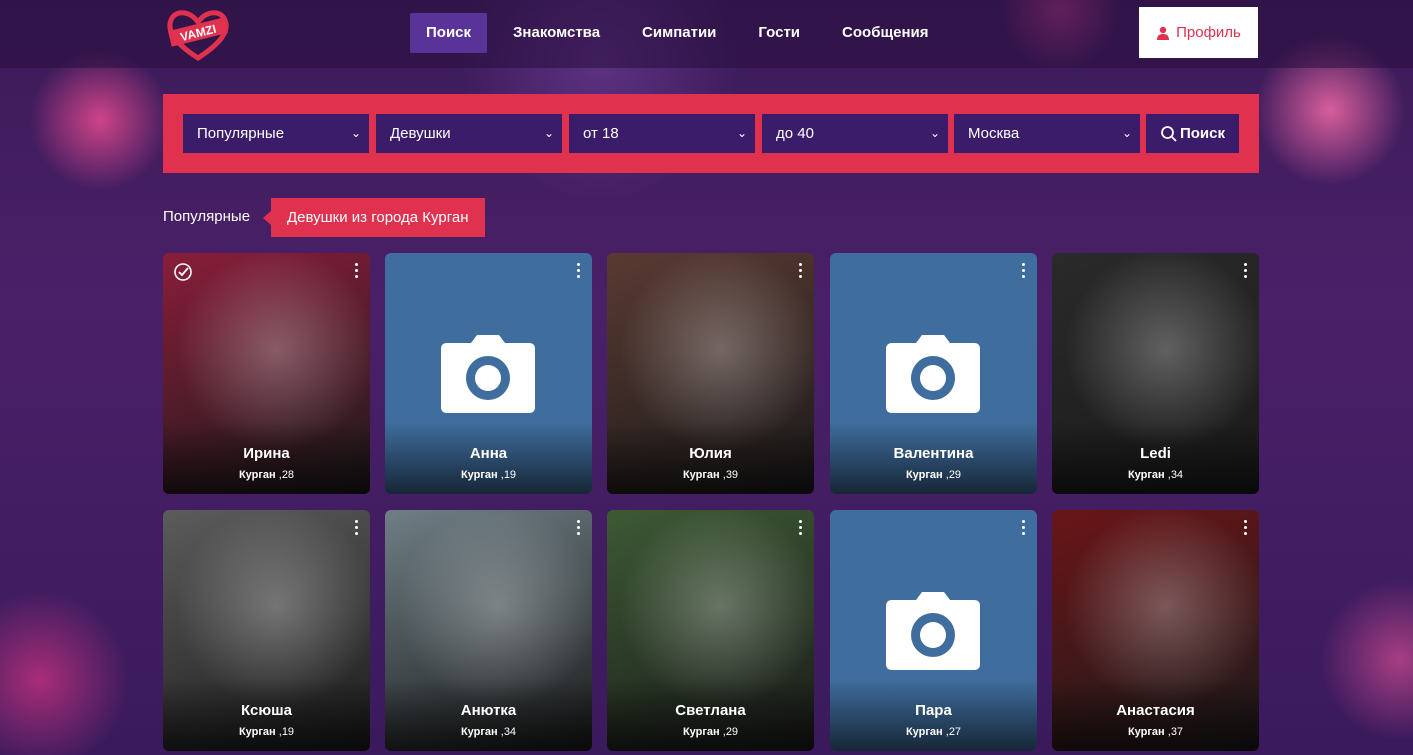  I want to click on profile-location-age: Курган ,39, so click(710, 475).